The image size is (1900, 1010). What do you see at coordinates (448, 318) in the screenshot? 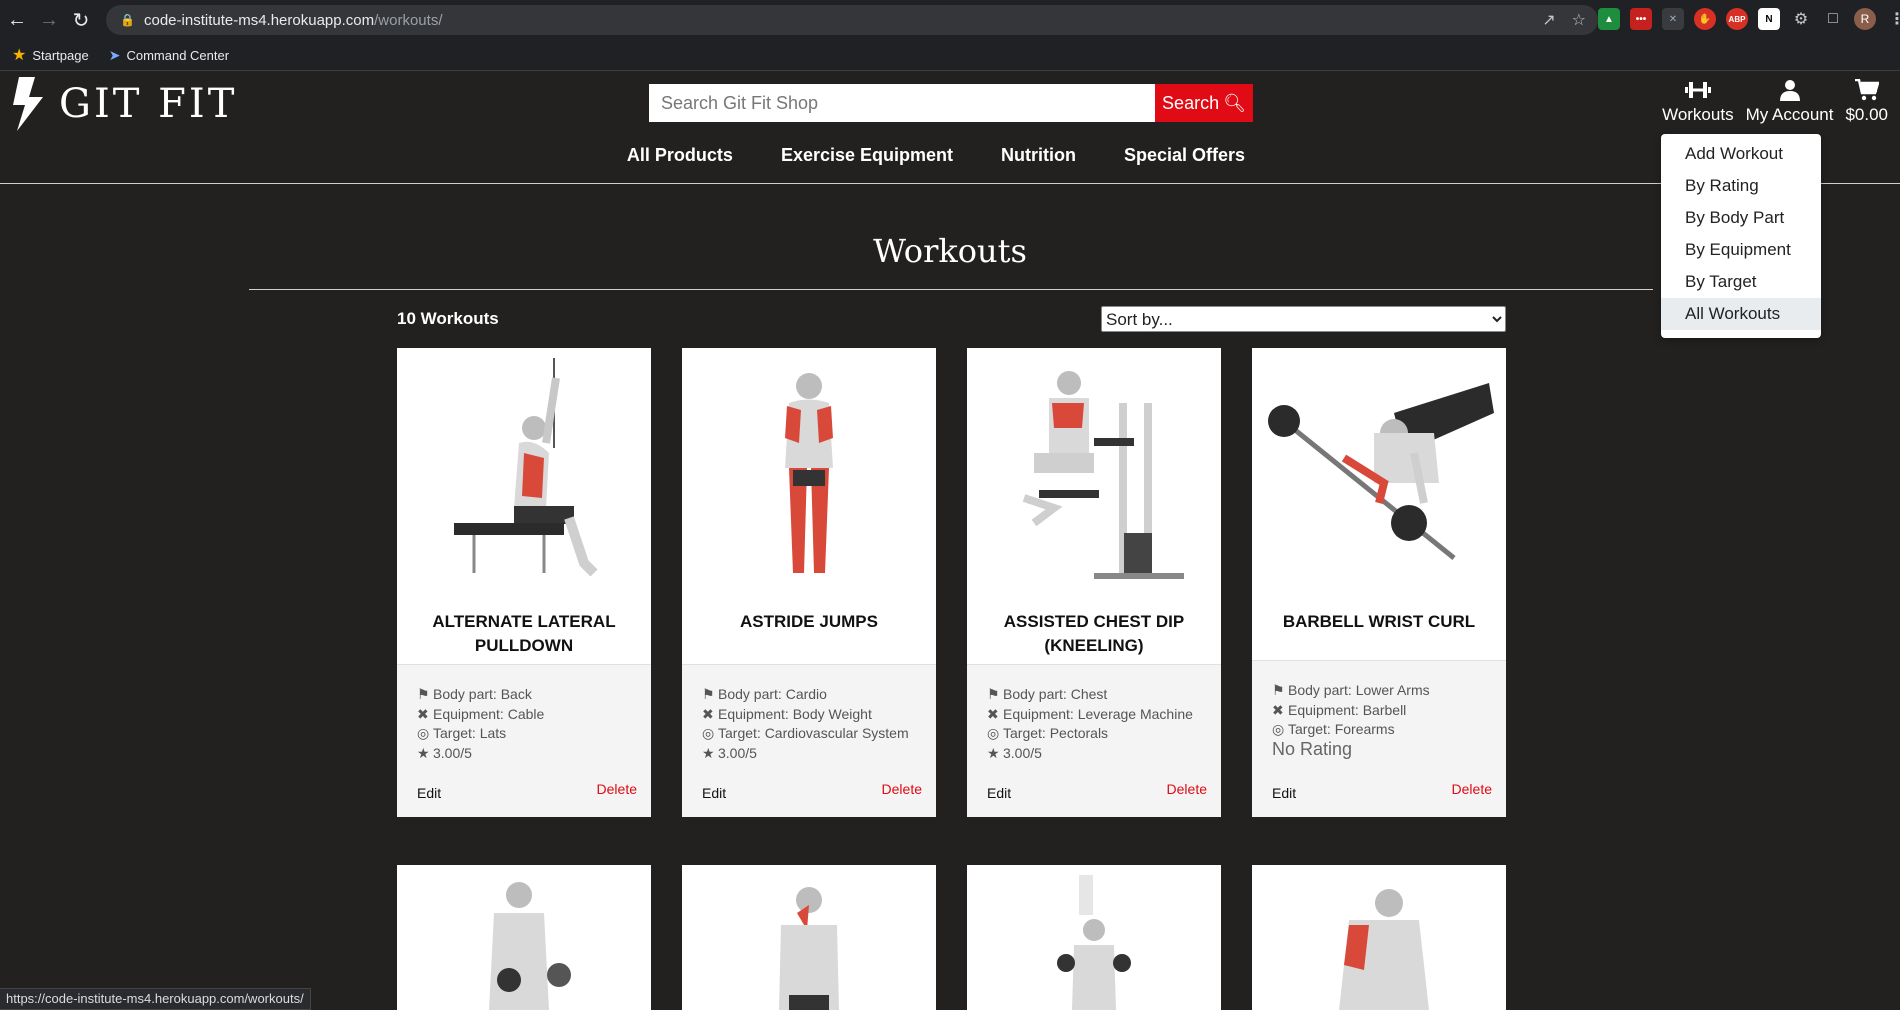
I see `workout-count: 10 Workouts` at bounding box center [448, 318].